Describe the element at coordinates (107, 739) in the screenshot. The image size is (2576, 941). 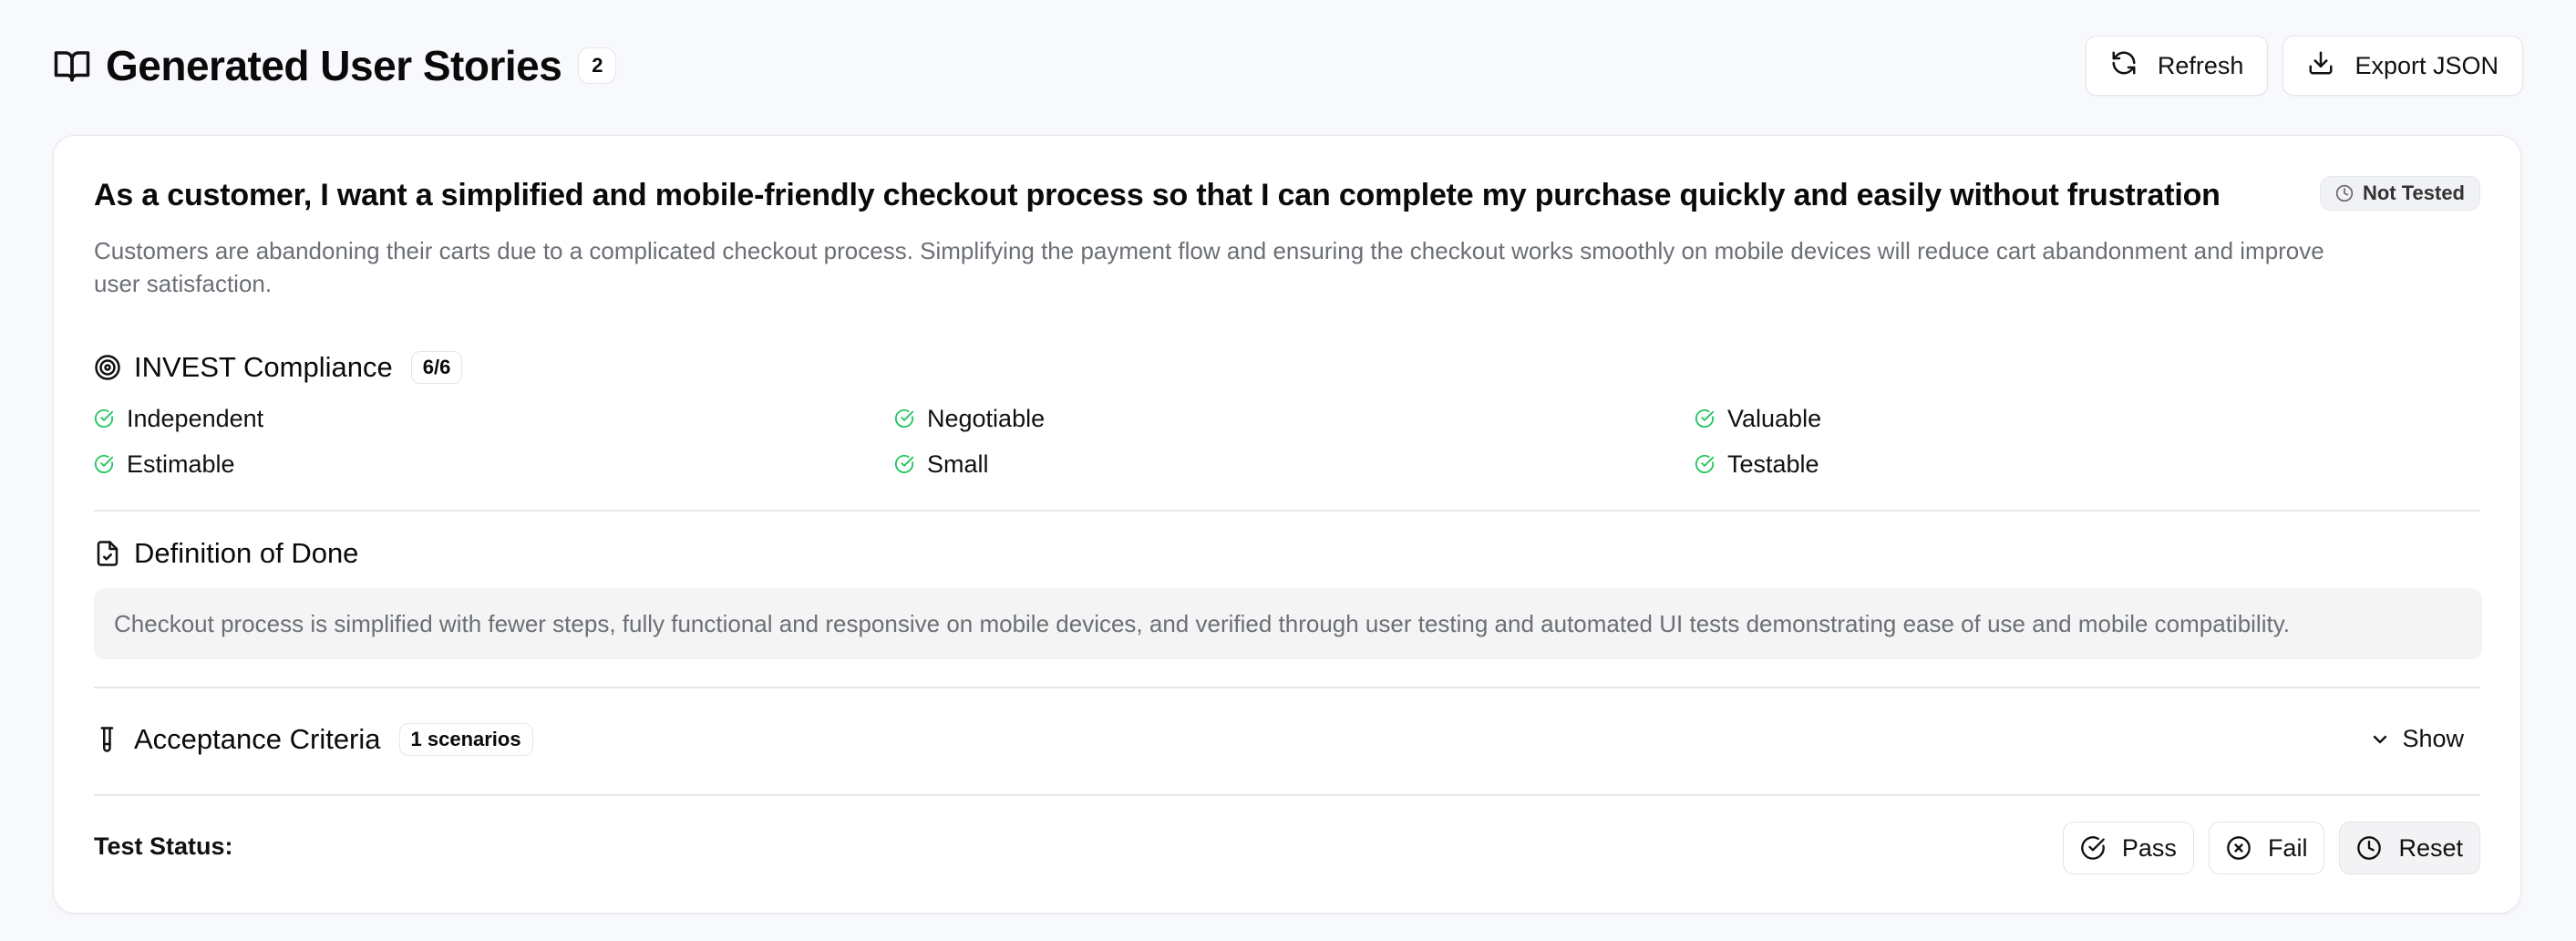
I see `test-tube-icon` at that location.